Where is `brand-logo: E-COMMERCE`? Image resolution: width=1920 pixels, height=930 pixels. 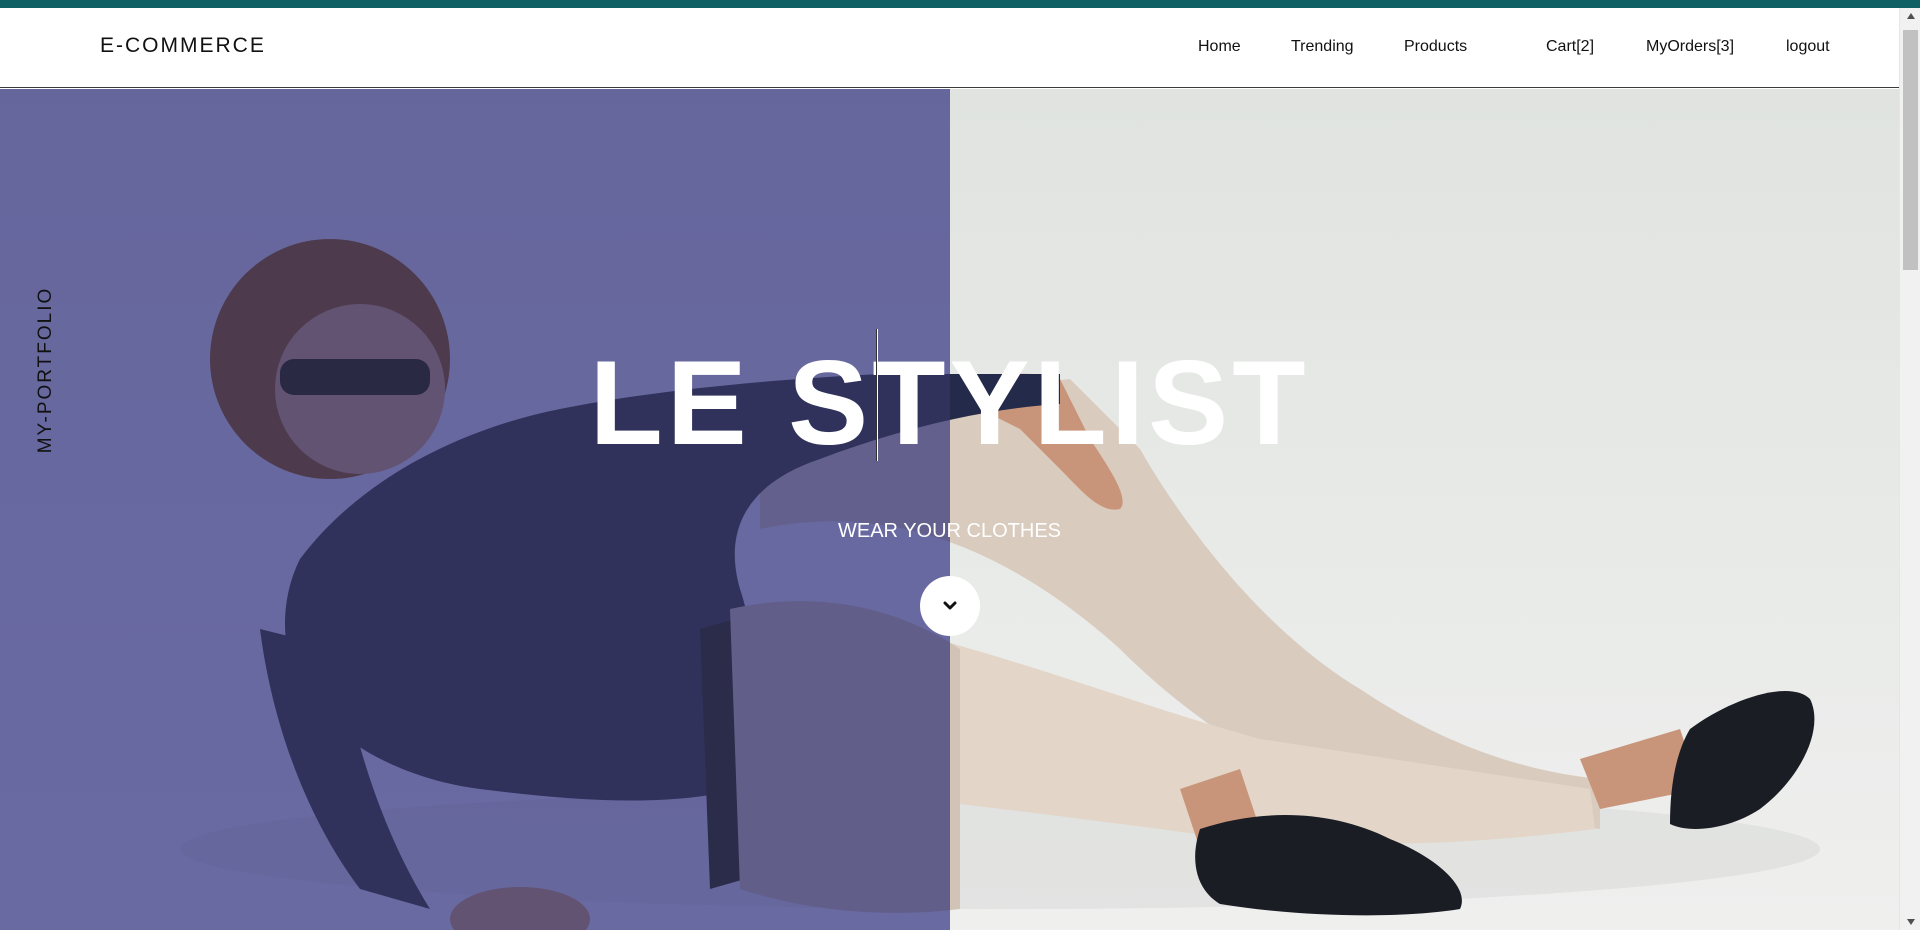
brand-logo: E-COMMERCE is located at coordinates (183, 46).